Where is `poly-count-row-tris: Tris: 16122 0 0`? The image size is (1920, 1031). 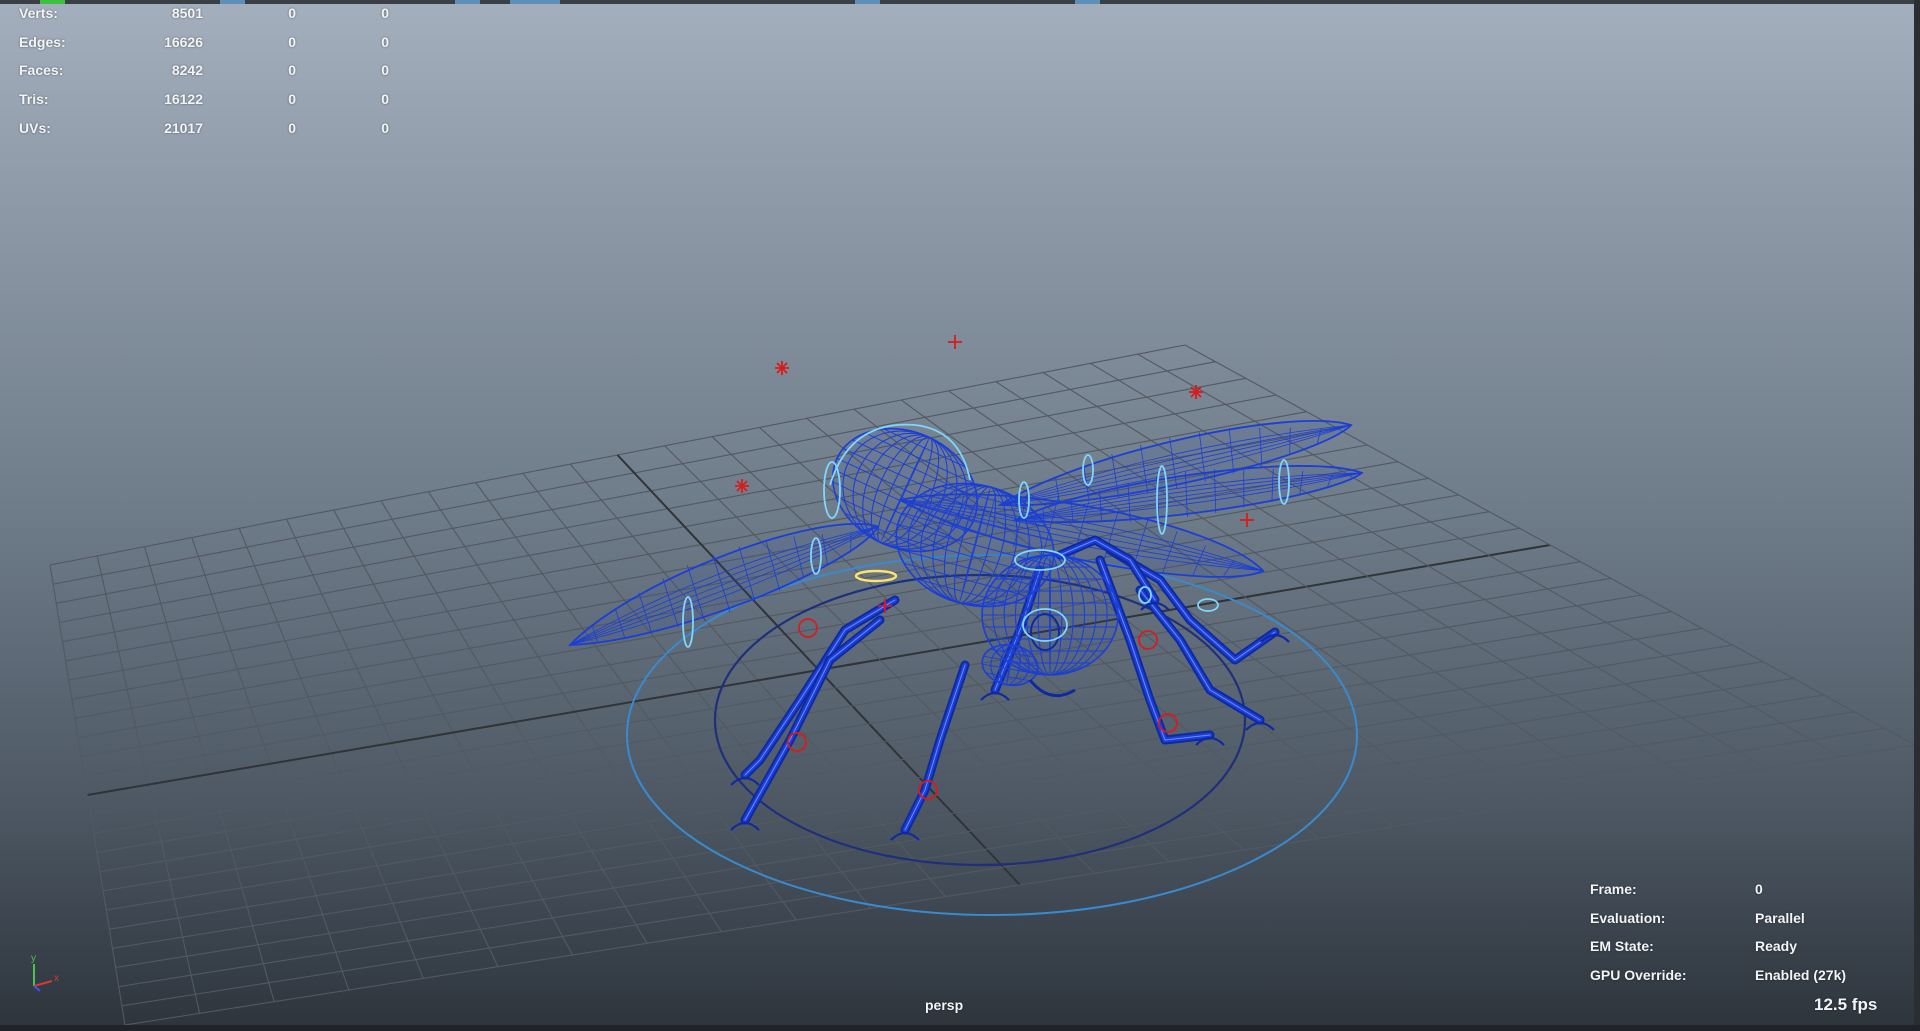 poly-count-row-tris: Tris: 16122 0 0 is located at coordinates (204, 105).